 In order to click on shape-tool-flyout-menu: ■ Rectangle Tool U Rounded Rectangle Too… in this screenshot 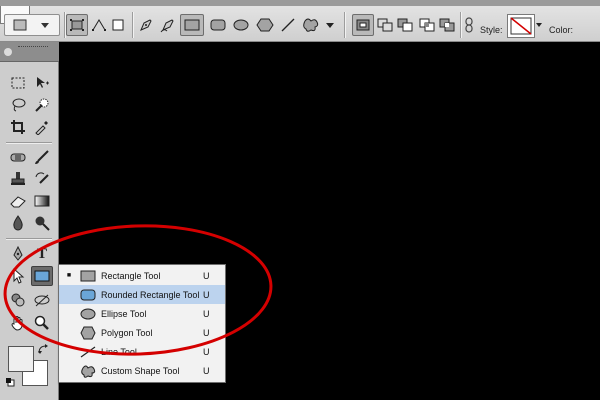, I will do `click(142, 323)`.